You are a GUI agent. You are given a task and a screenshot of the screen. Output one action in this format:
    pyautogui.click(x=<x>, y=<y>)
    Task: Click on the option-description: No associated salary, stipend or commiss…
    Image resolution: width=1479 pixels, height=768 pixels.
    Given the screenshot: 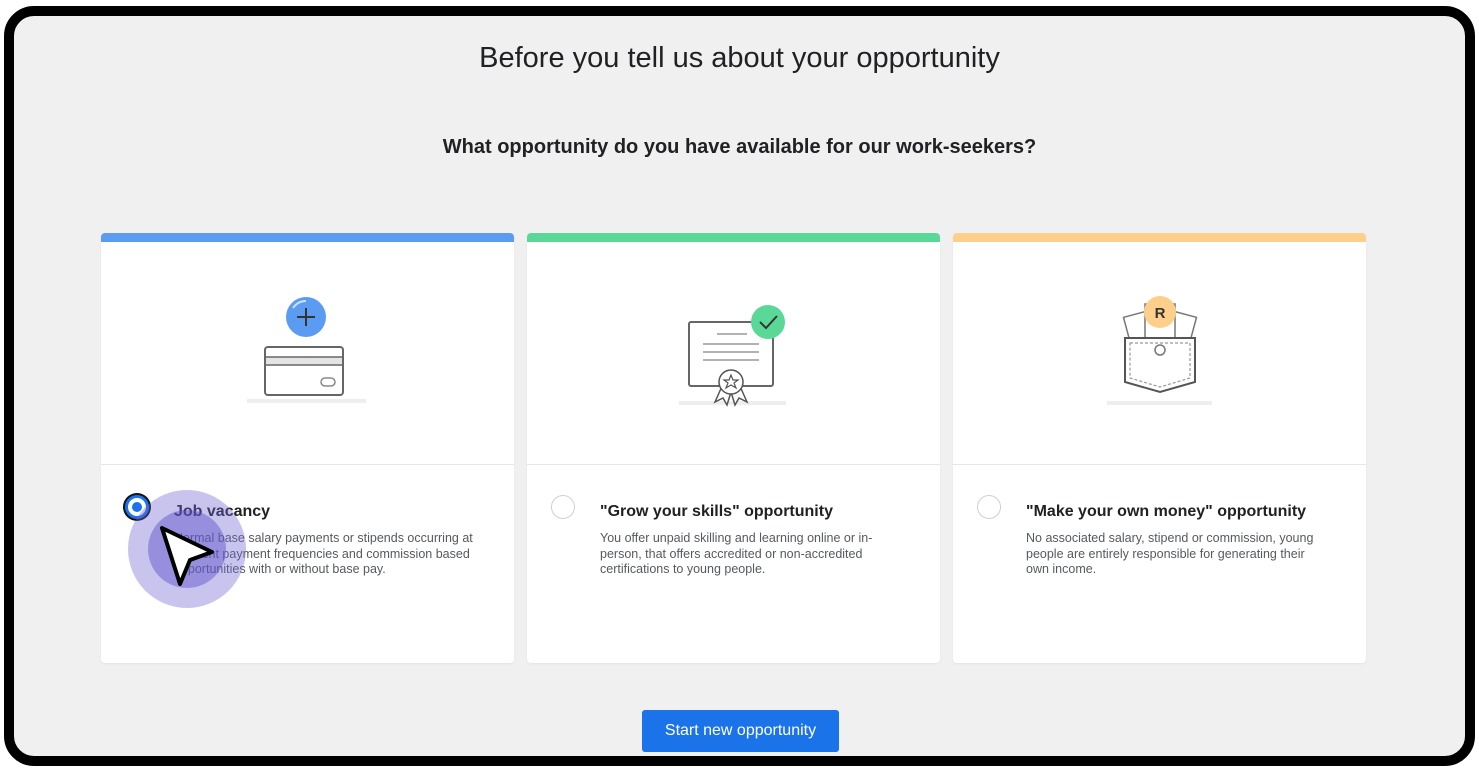 What is the action you would take?
    pyautogui.click(x=1170, y=553)
    